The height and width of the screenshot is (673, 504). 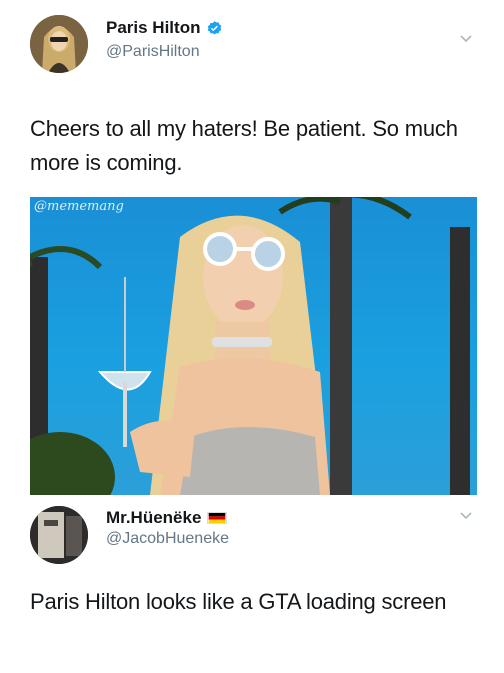 I want to click on author-row: Paris Hilton, so click(x=164, y=28).